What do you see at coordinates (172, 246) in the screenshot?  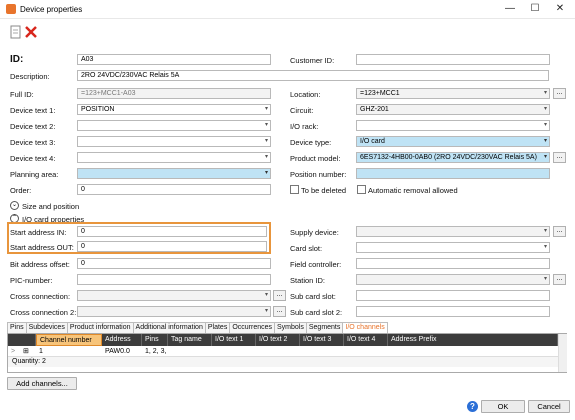 I see `start-address-out-input: 0` at bounding box center [172, 246].